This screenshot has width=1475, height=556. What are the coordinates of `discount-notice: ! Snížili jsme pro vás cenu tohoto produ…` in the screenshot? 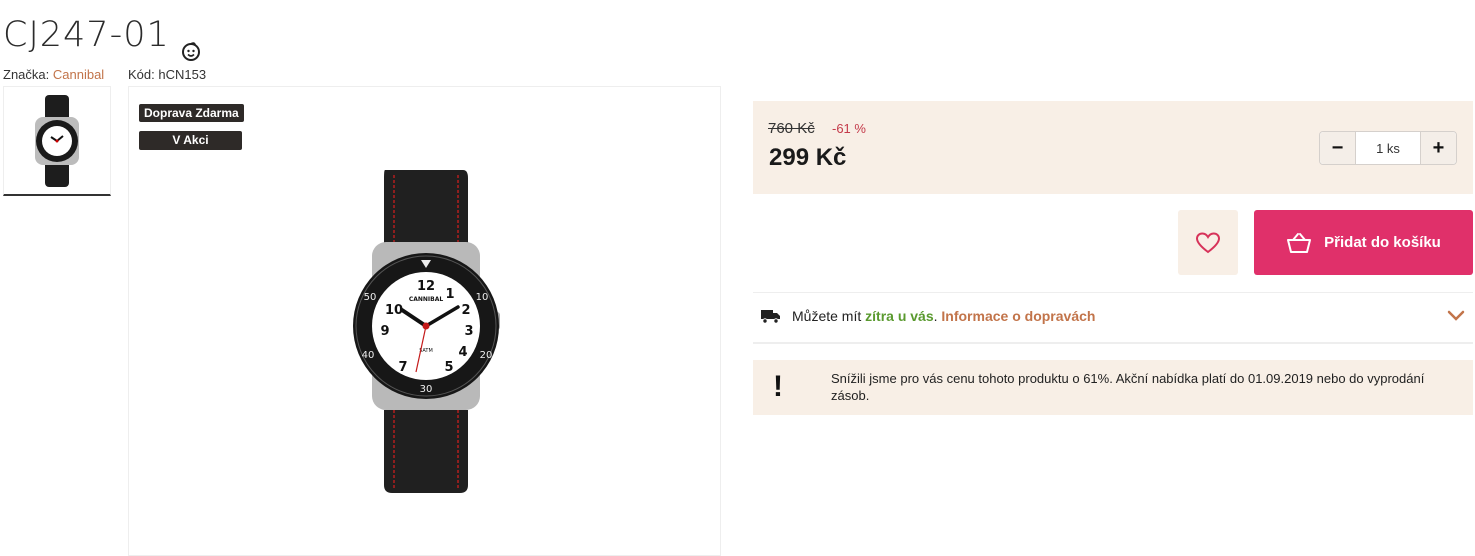 It's located at (1113, 387).